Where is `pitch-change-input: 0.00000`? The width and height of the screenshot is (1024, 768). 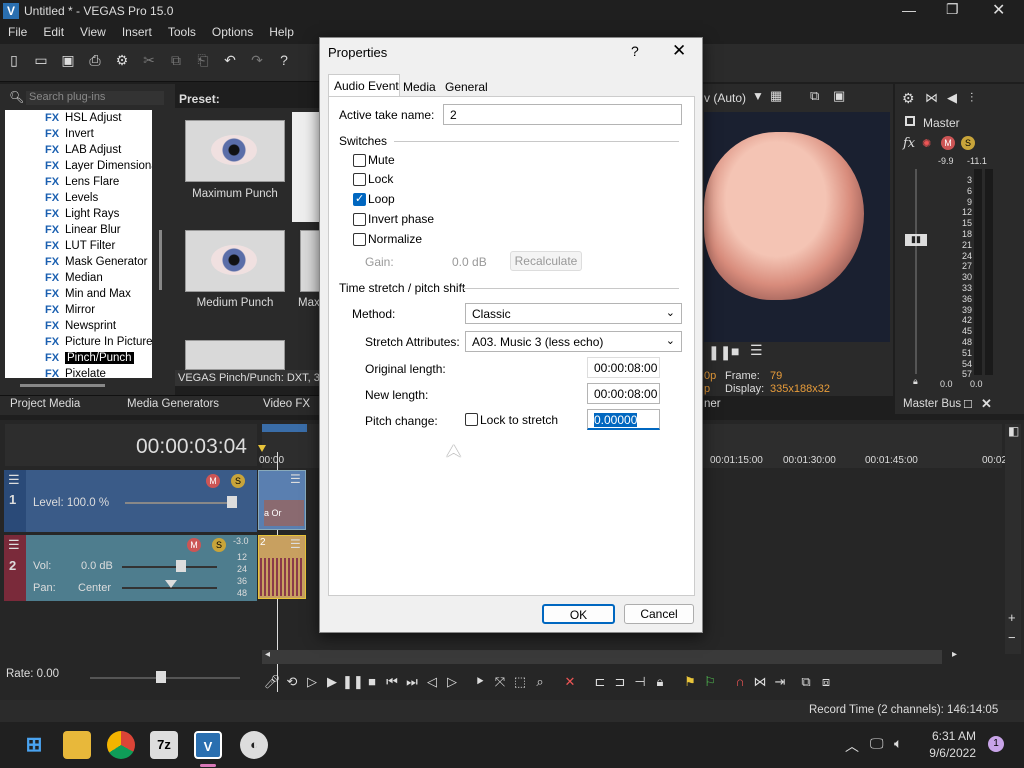 pitch-change-input: 0.00000 is located at coordinates (623, 419).